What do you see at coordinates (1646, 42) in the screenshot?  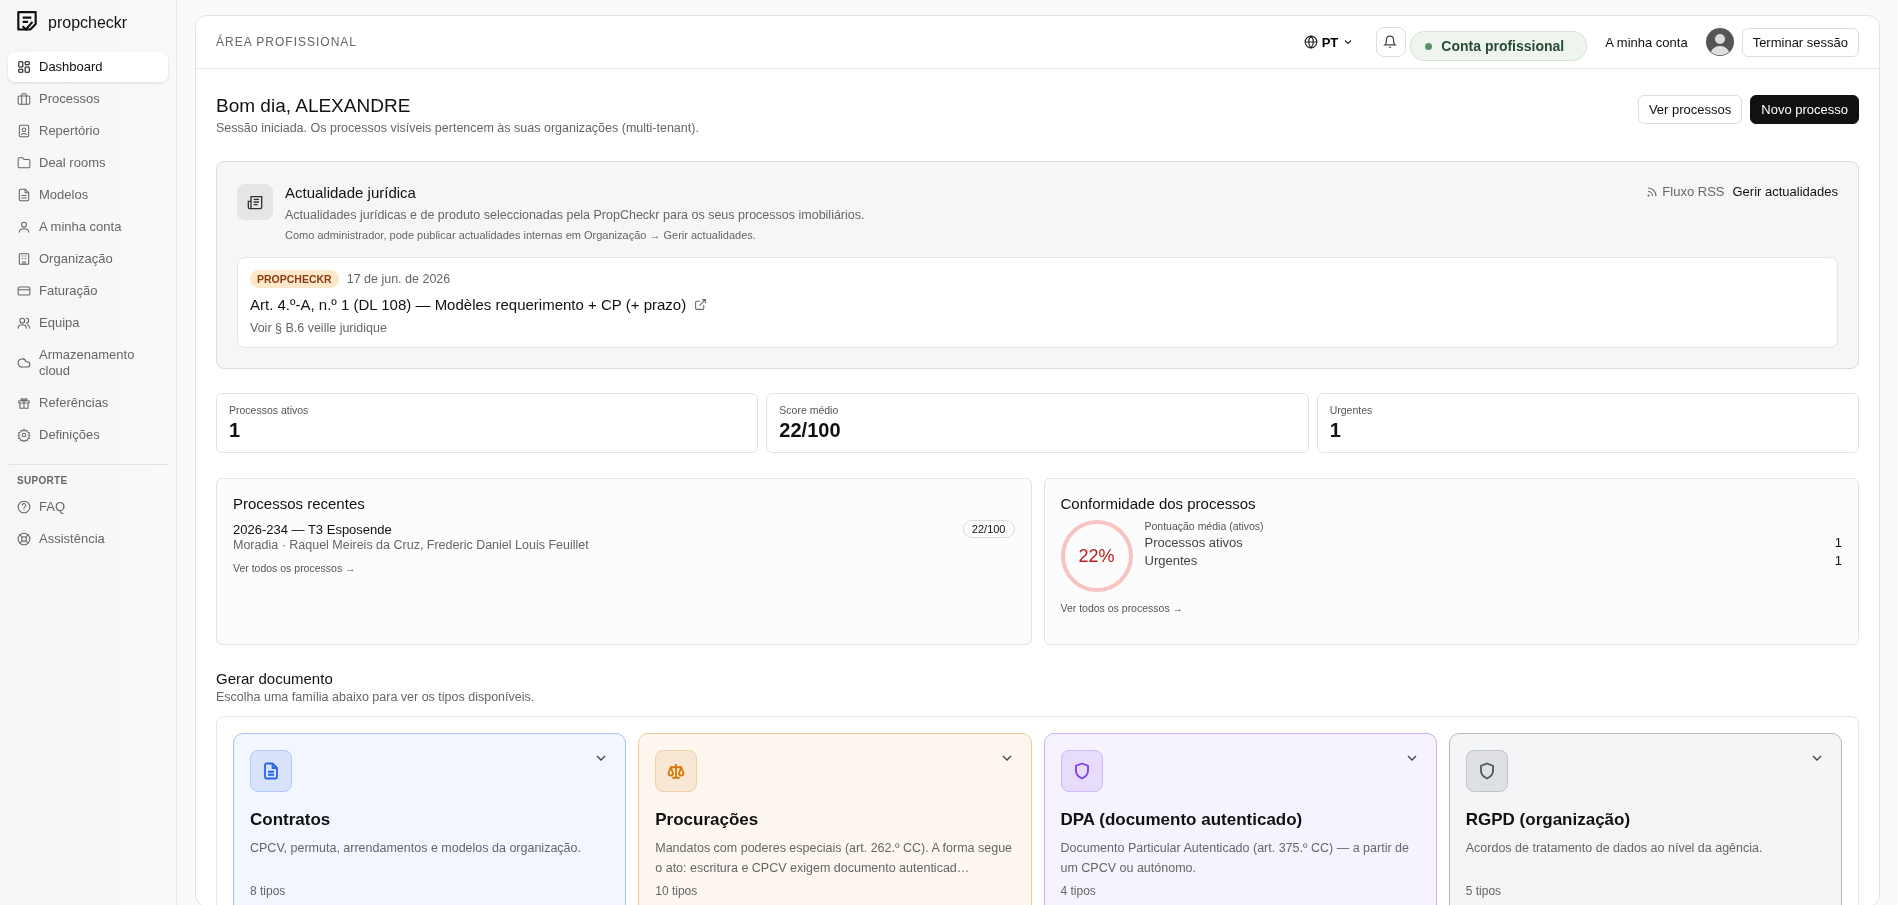 I see `account-link: A minha conta` at bounding box center [1646, 42].